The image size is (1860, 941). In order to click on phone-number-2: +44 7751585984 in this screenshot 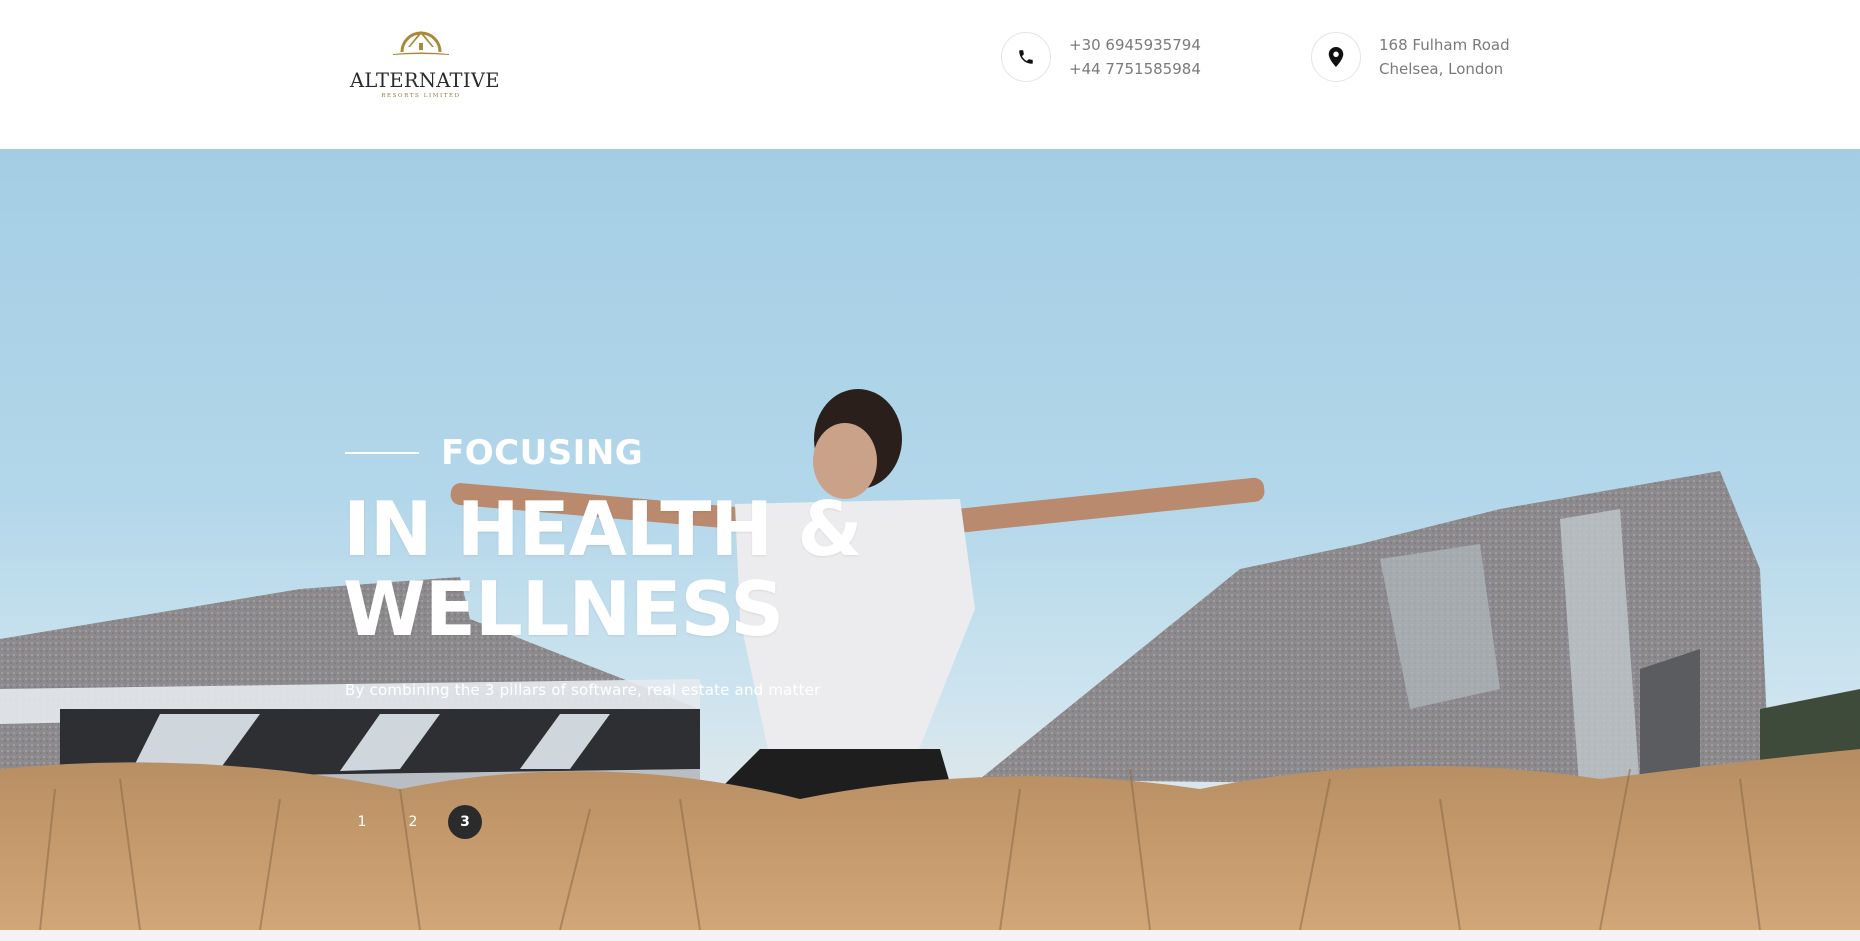, I will do `click(1135, 69)`.